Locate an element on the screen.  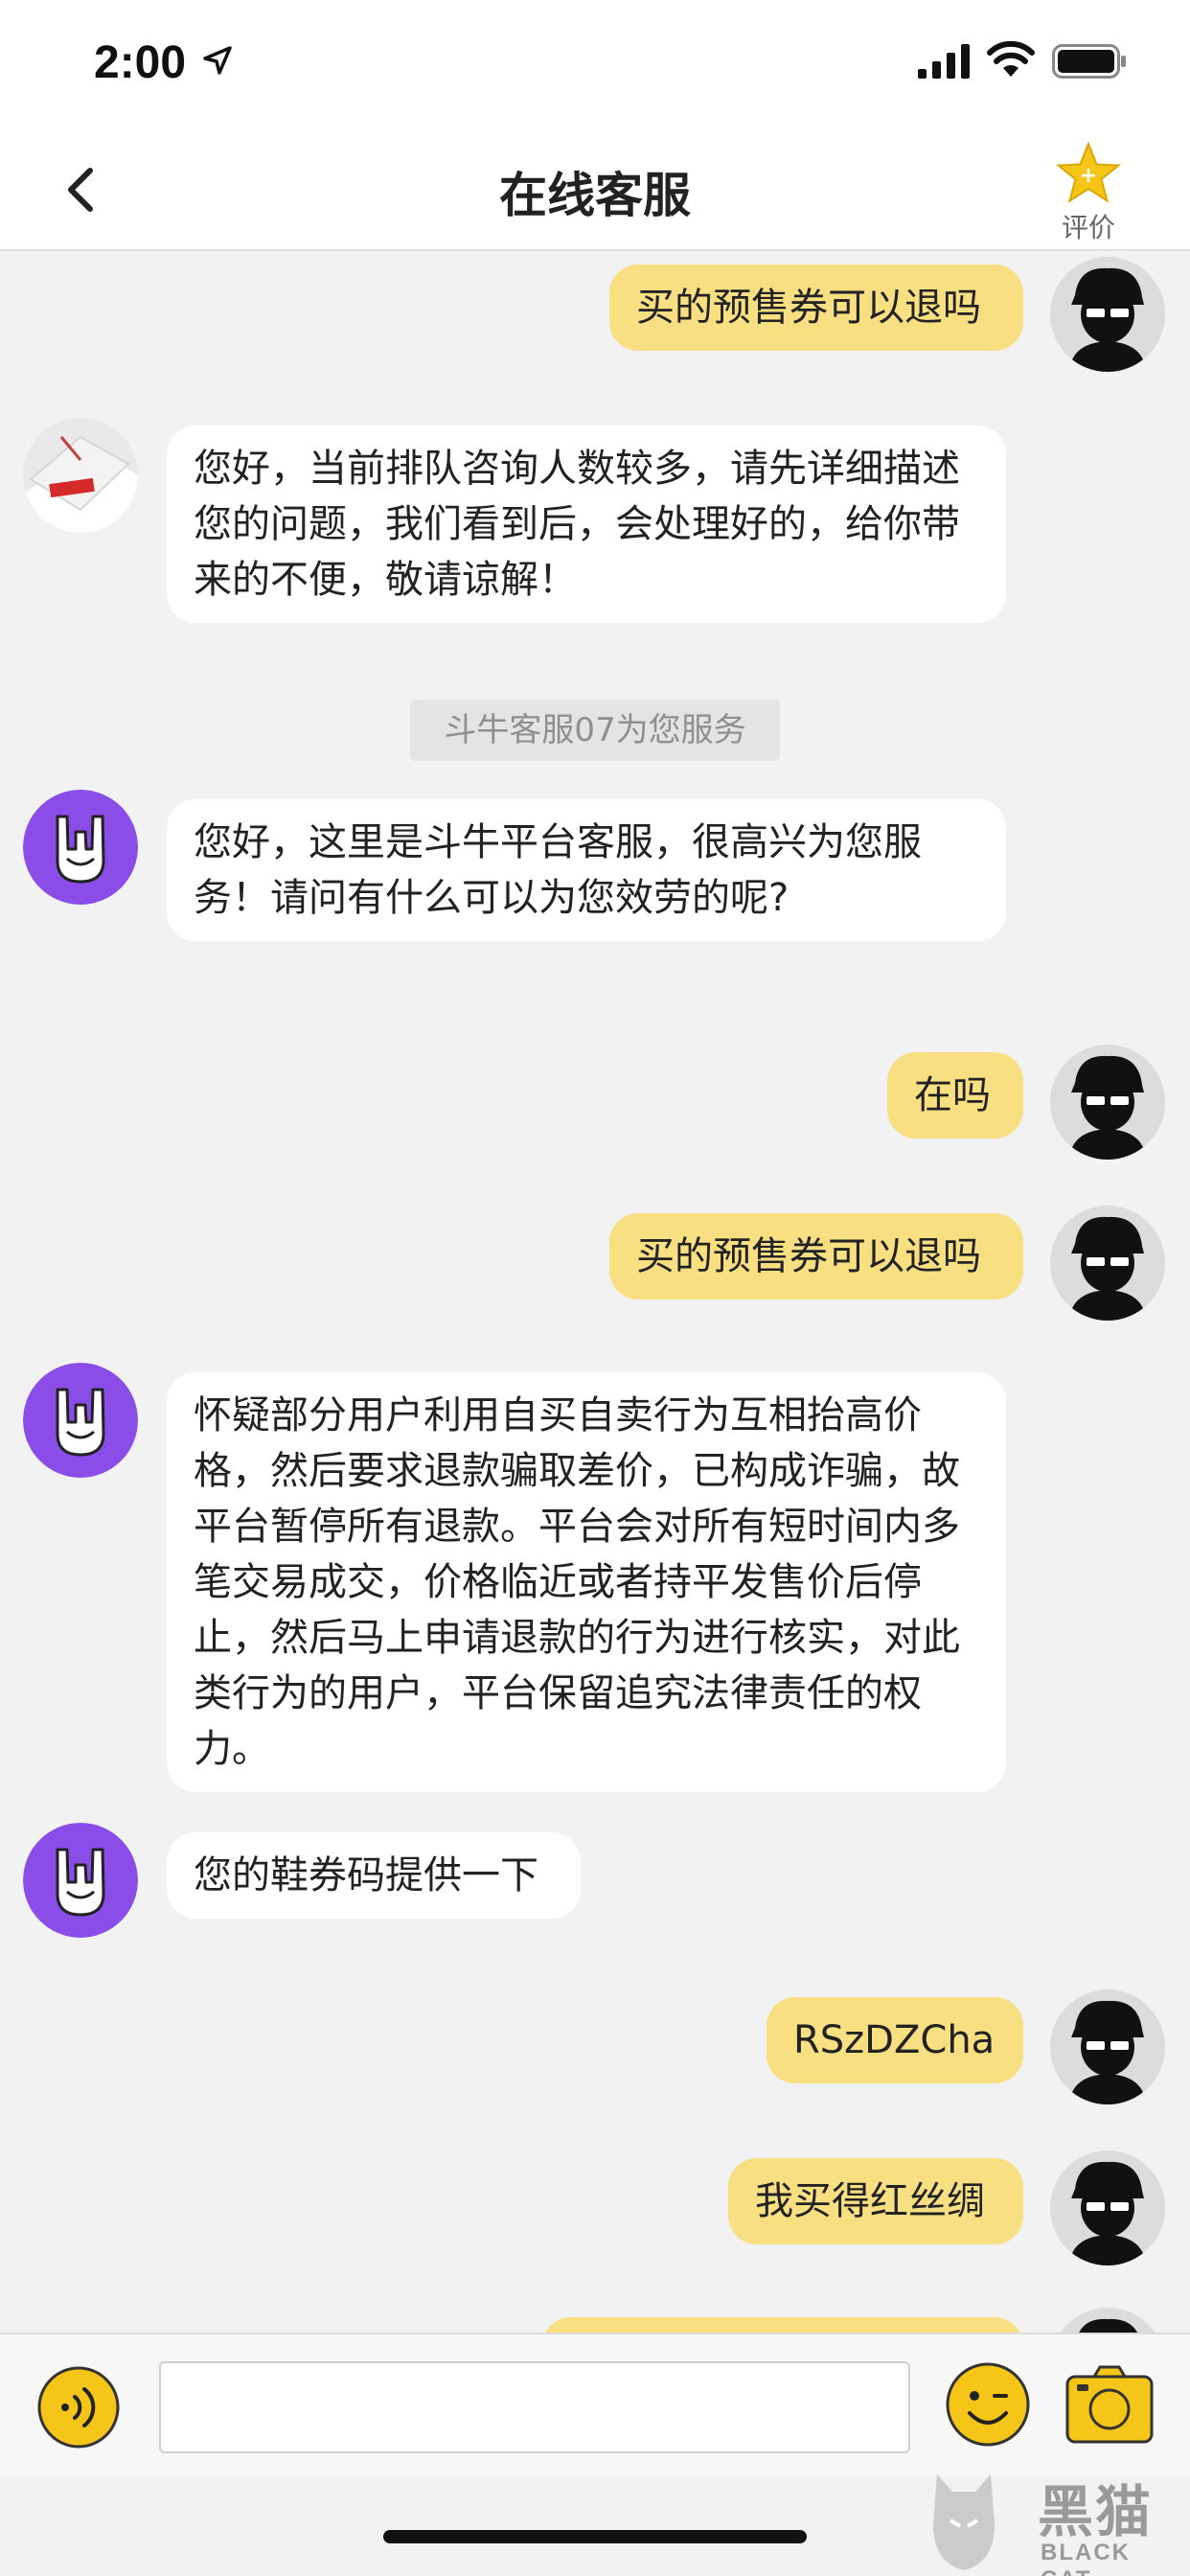
status-time: 2:00 is located at coordinates (140, 63).